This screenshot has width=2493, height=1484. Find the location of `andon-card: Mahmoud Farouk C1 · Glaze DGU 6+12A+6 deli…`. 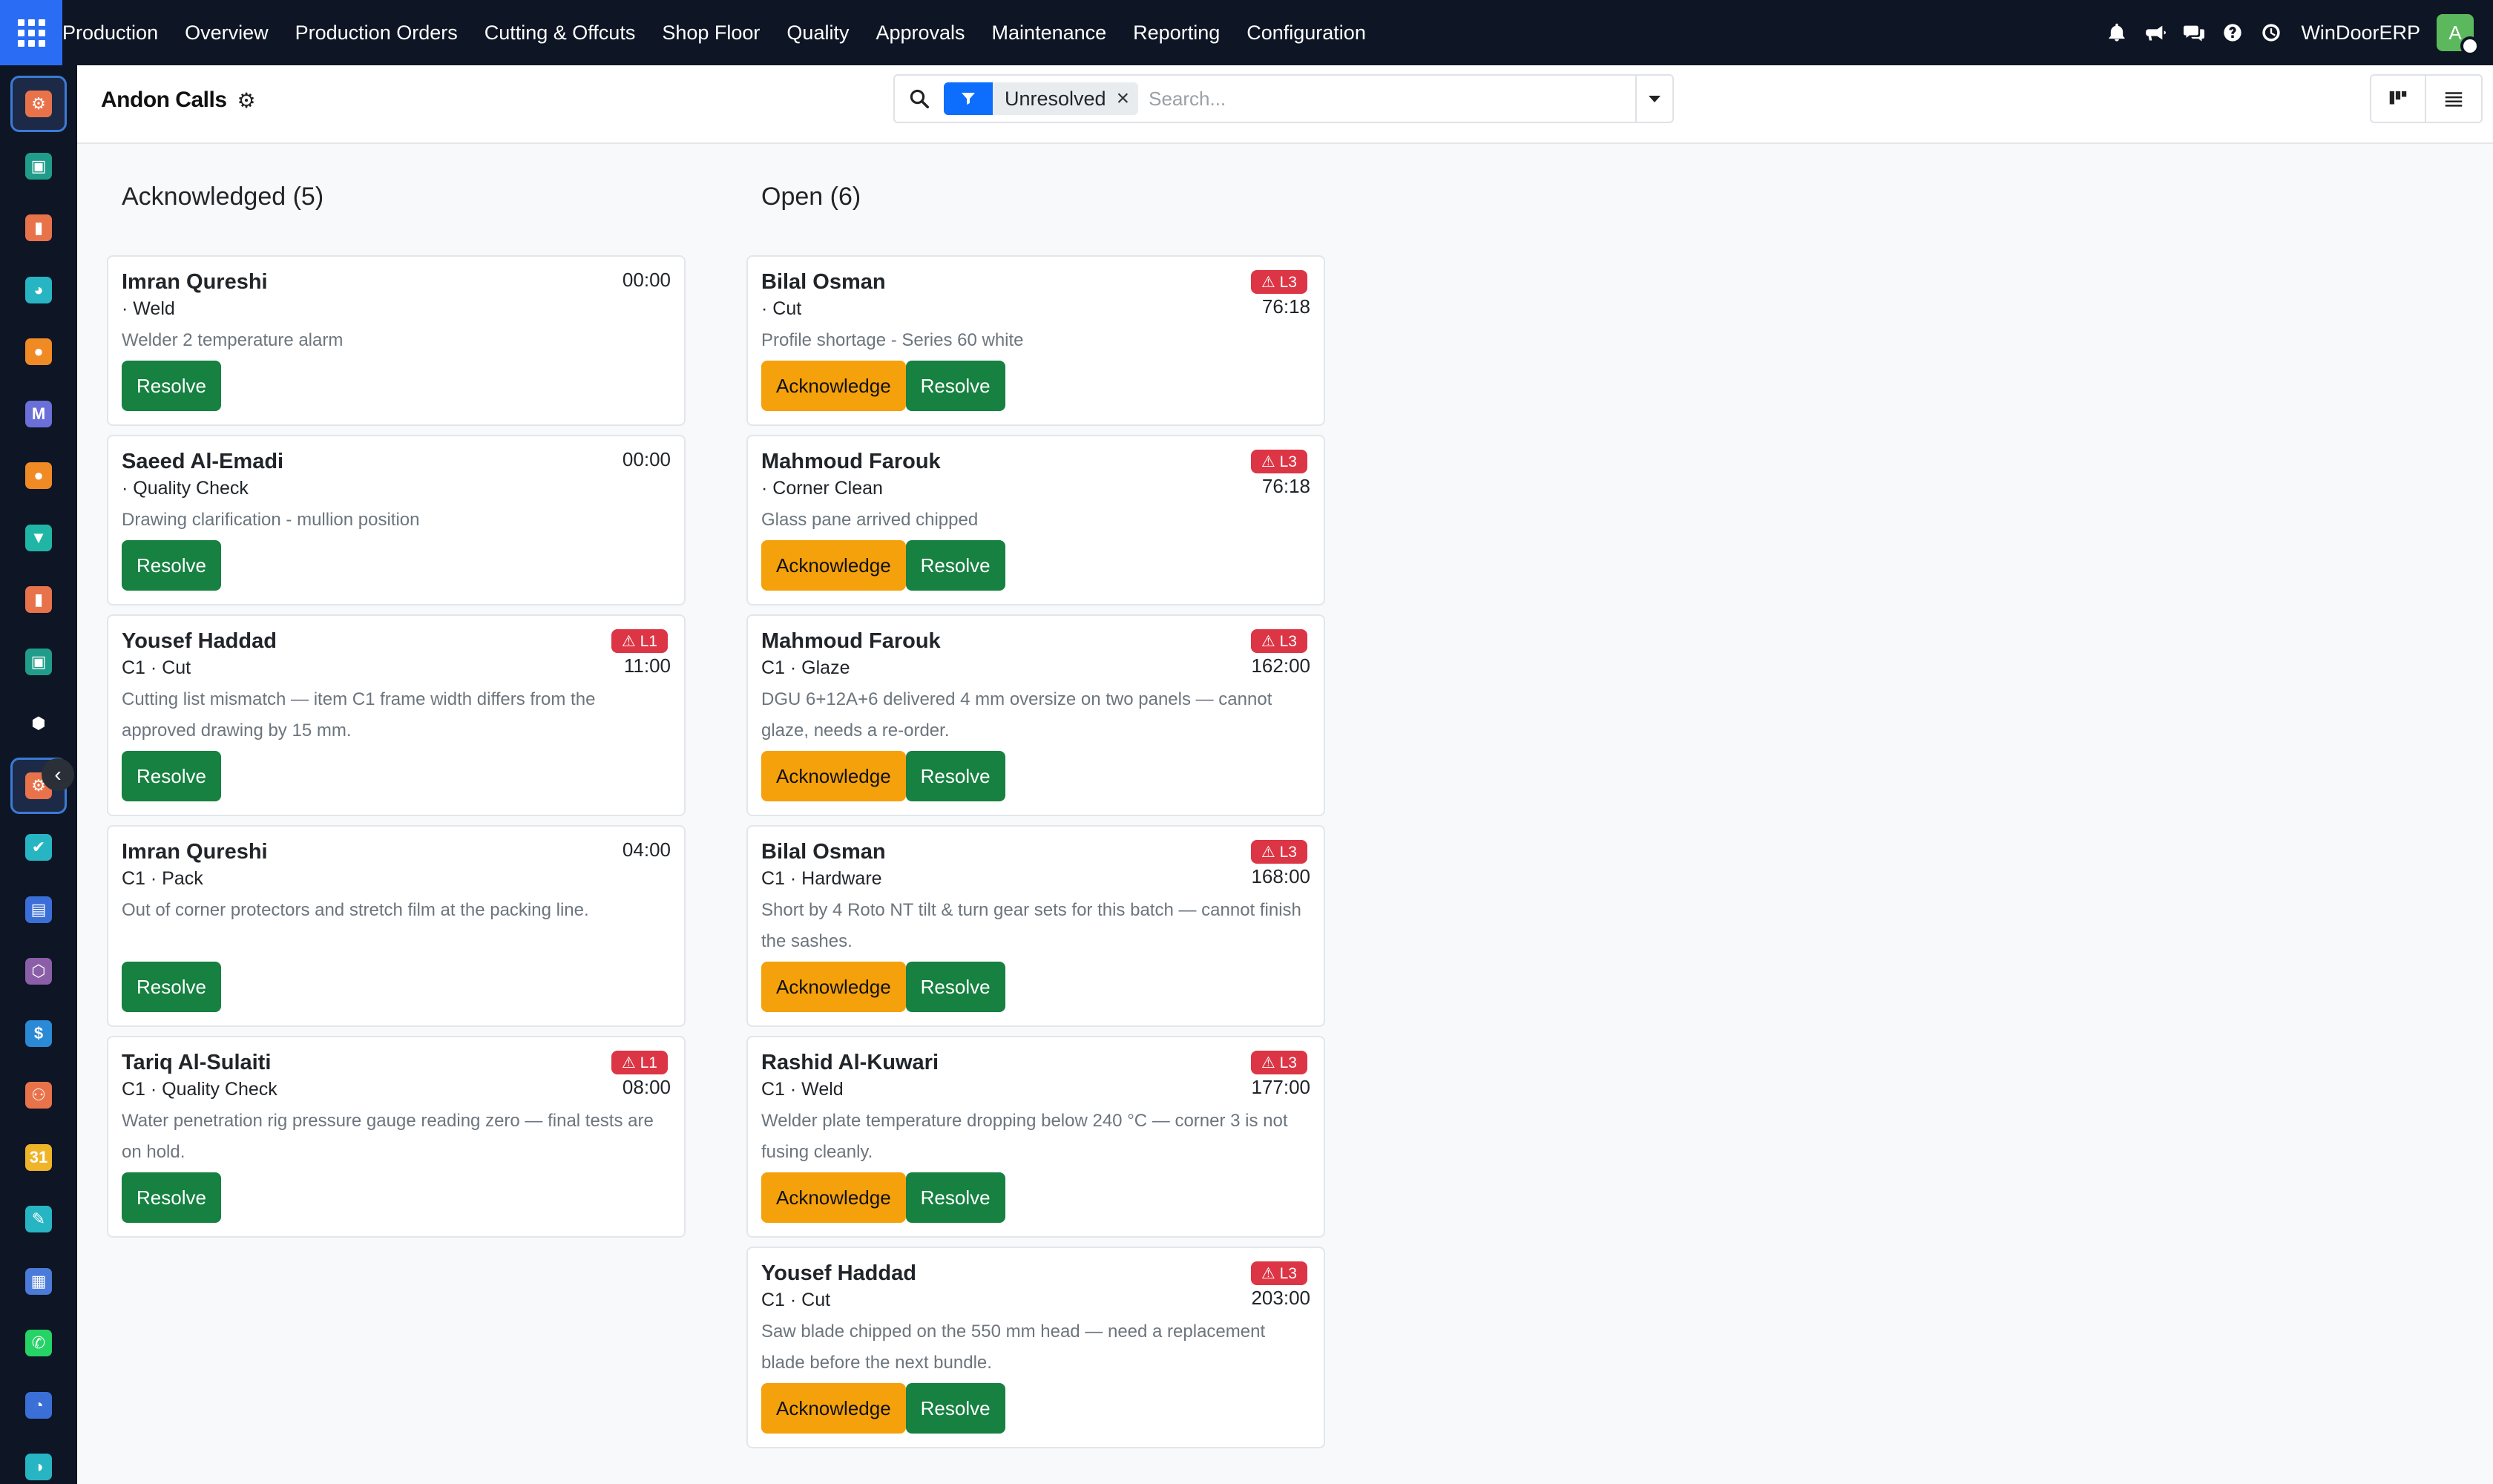

andon-card: Mahmoud Farouk C1 · Glaze DGU 6+12A+6 deli… is located at coordinates (1035, 715).